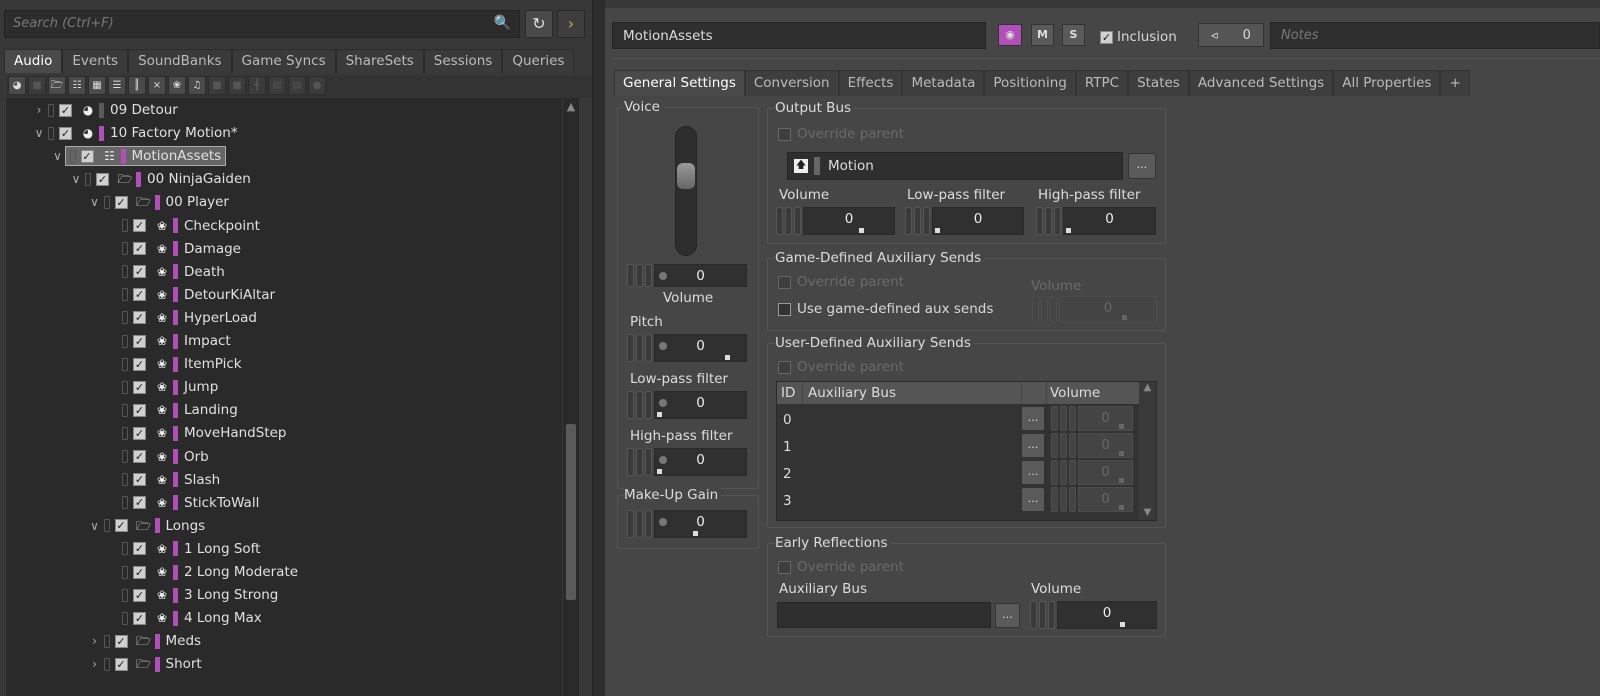  What do you see at coordinates (57, 85) in the screenshot?
I see `folder-icon: 🗁` at bounding box center [57, 85].